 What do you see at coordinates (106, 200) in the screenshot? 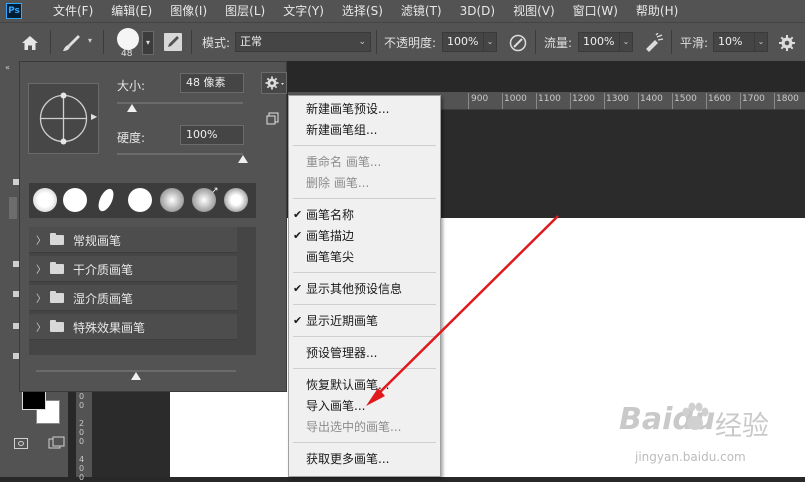
I see `brush-tip-ellipse` at bounding box center [106, 200].